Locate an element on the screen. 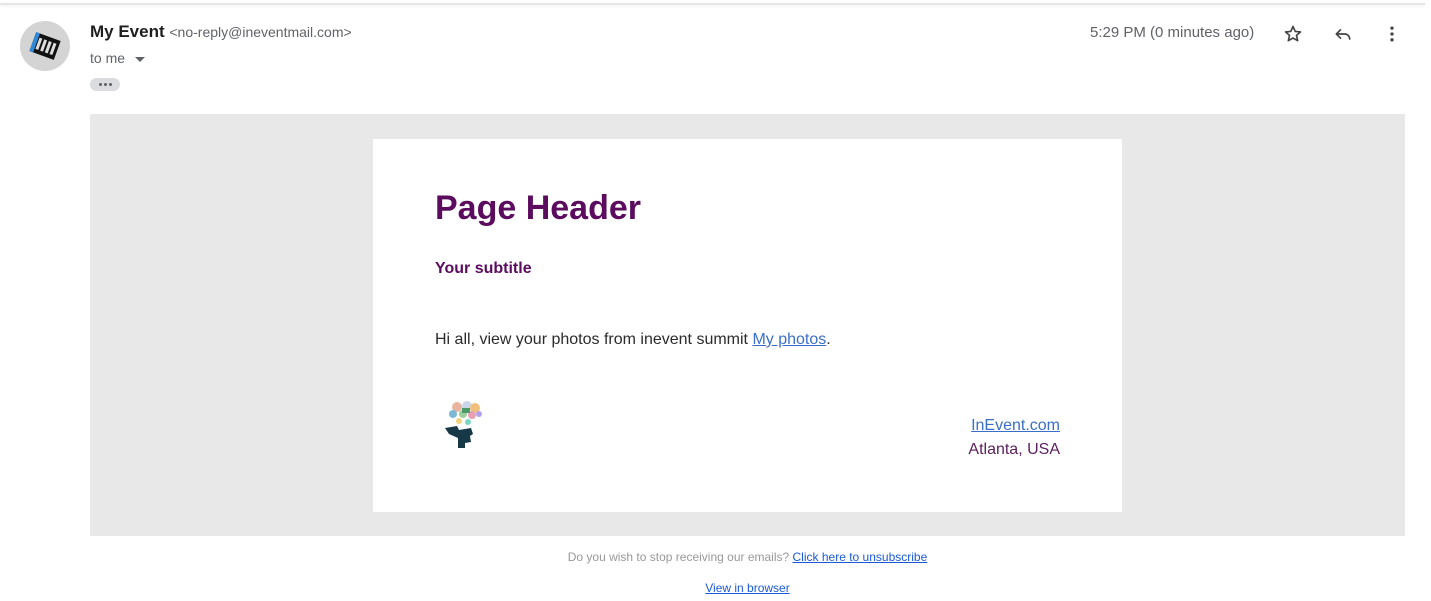 This screenshot has width=1431, height=601. reply-icon is located at coordinates (1343, 34).